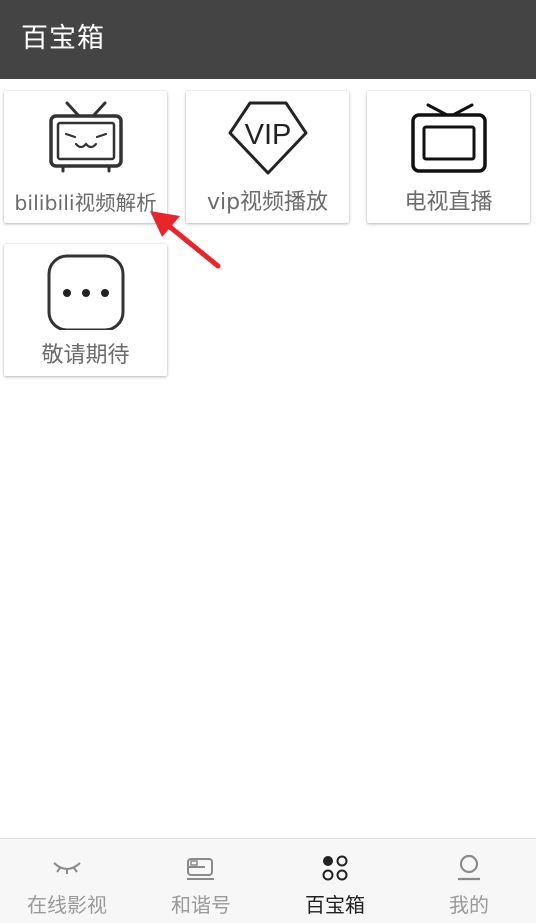  I want to click on tab-online-movies: 在线影视, so click(67, 881).